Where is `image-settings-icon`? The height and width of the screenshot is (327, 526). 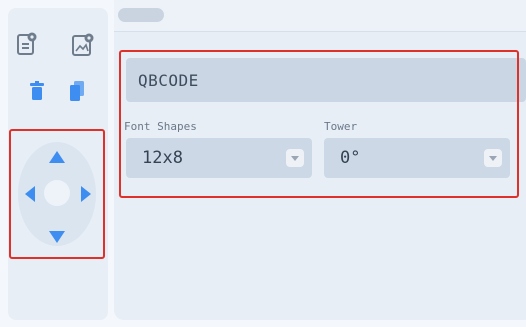 image-settings-icon is located at coordinates (83, 44).